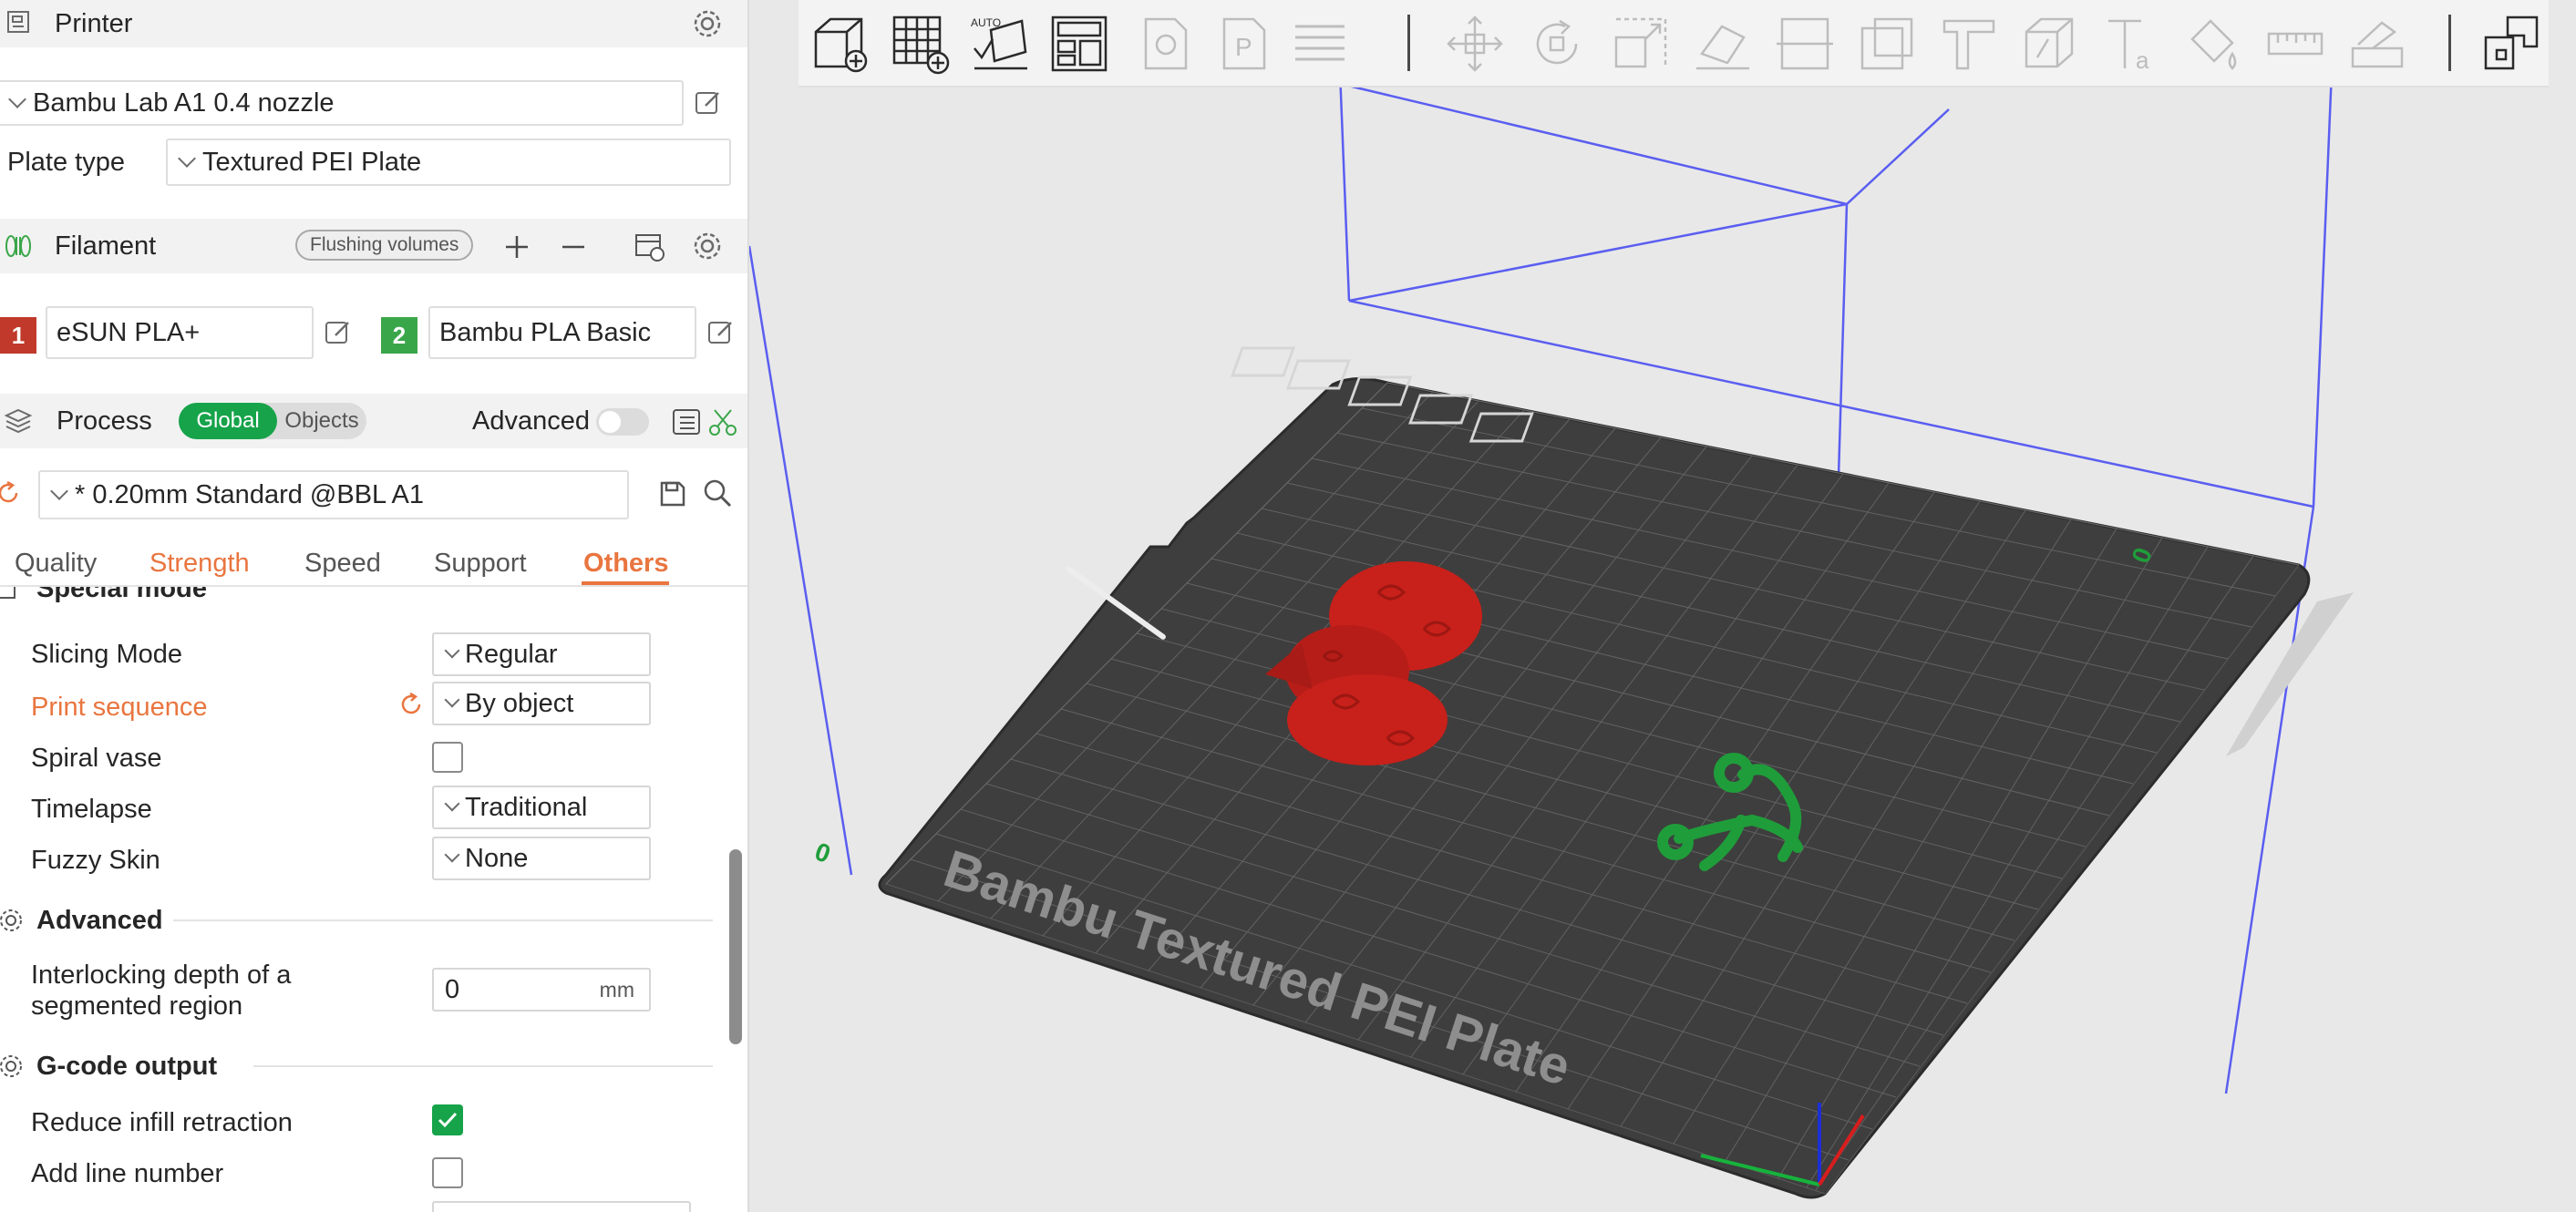 The width and height of the screenshot is (2576, 1212). Describe the element at coordinates (312, 162) in the screenshot. I see `plate-type-value: Textured PEI Plate` at that location.